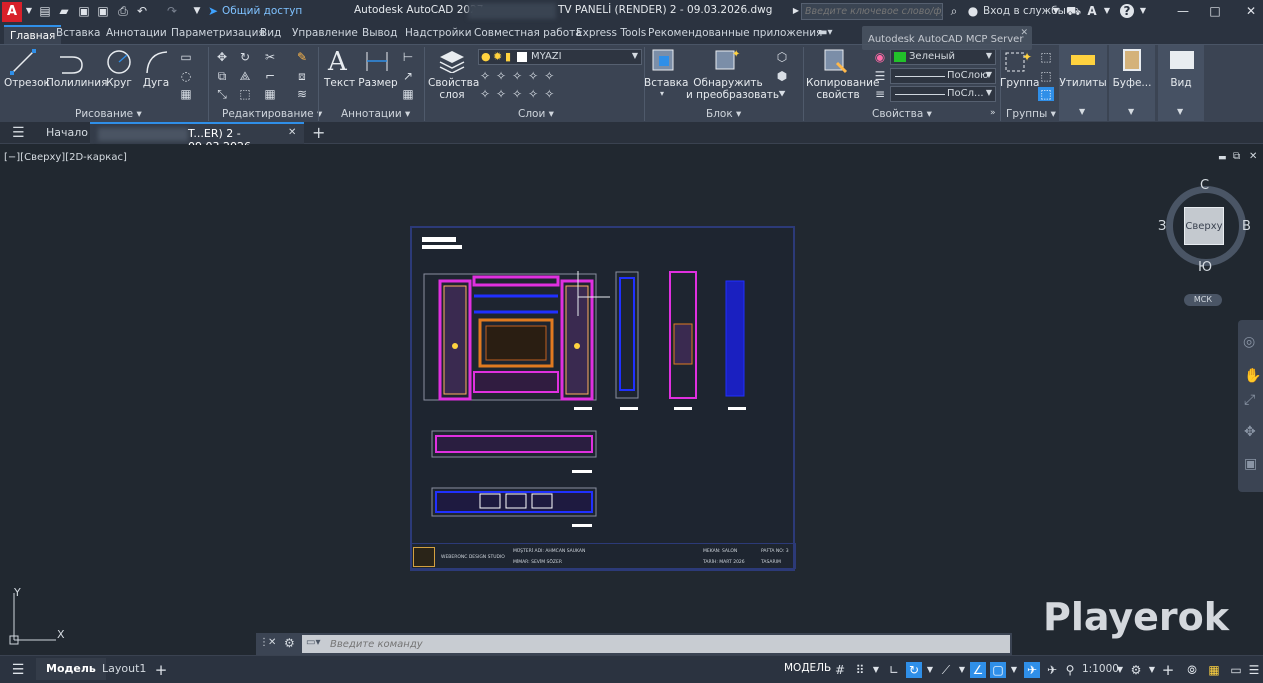 The width and height of the screenshot is (1263, 683). What do you see at coordinates (1083, 83) in the screenshot?
I see `utilities-panel: Утилиты ▼` at bounding box center [1083, 83].